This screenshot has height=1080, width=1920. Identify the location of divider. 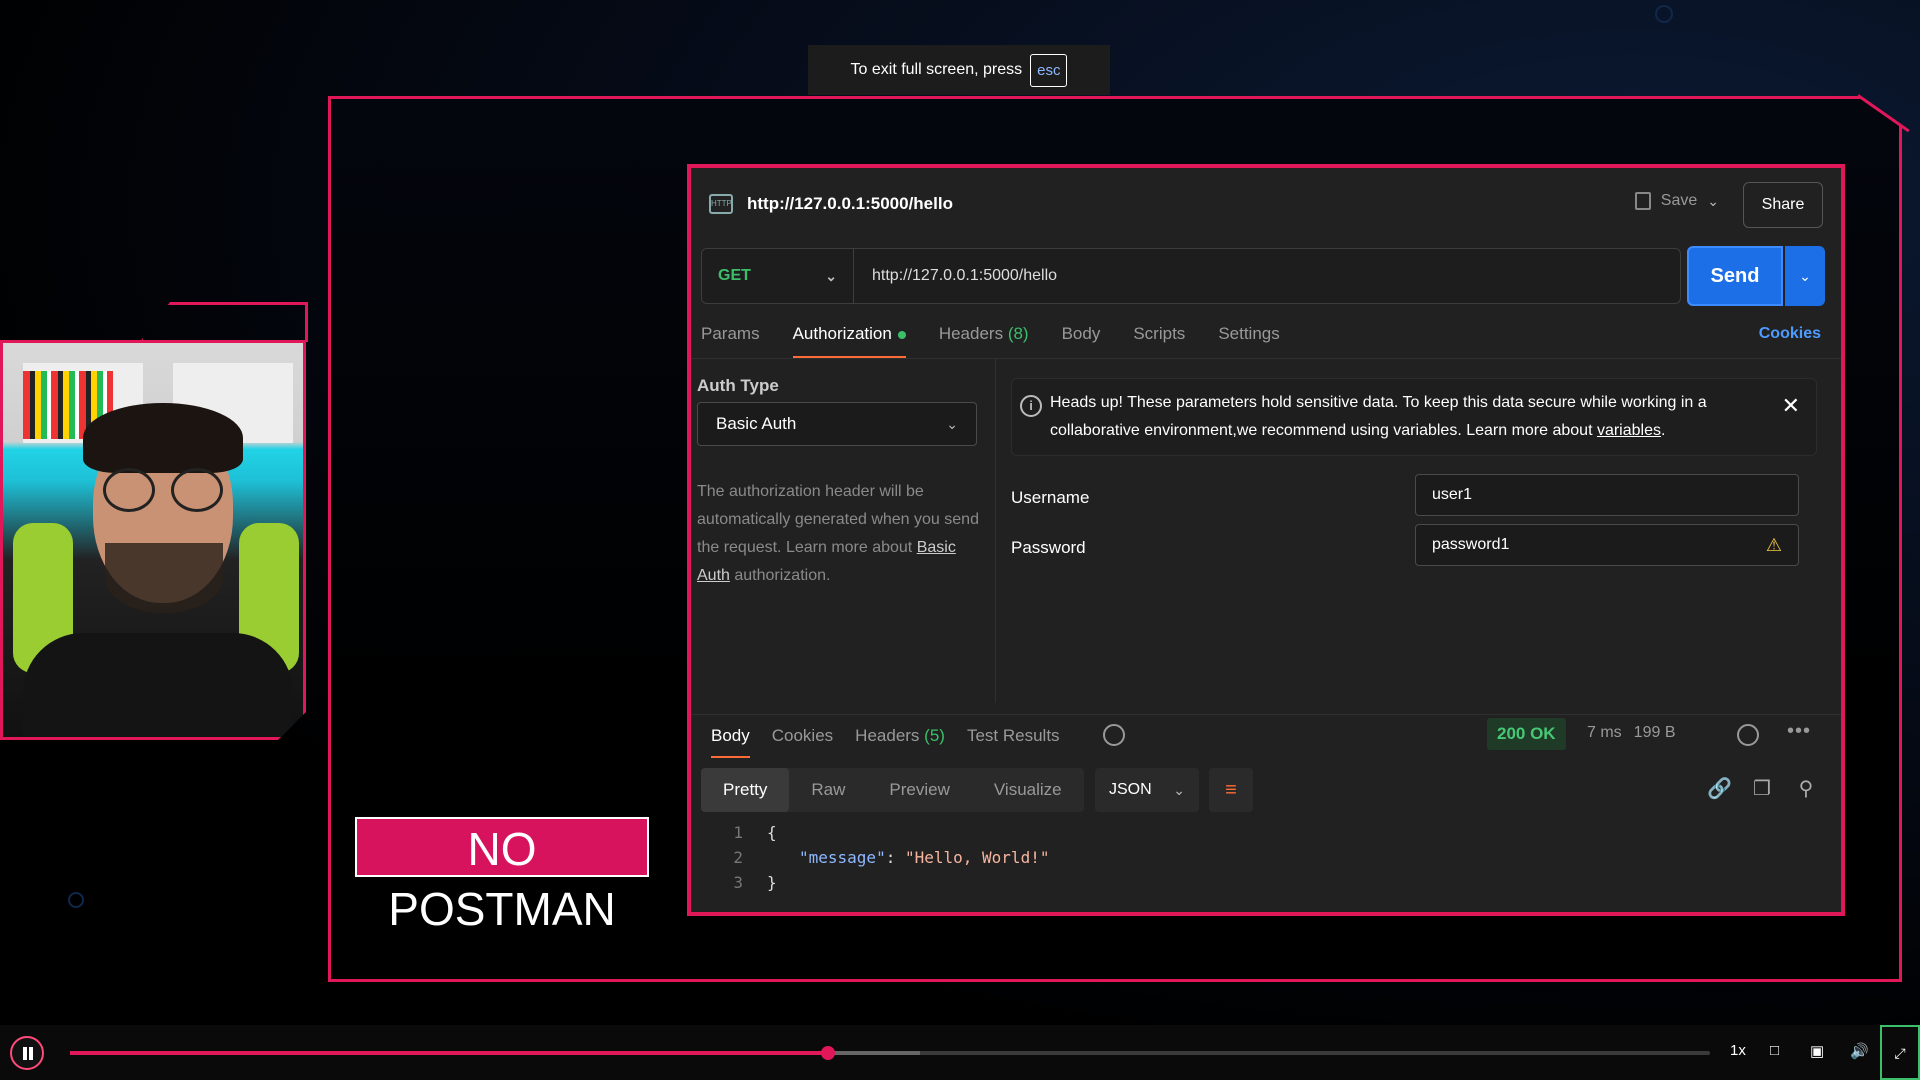
(1266, 358).